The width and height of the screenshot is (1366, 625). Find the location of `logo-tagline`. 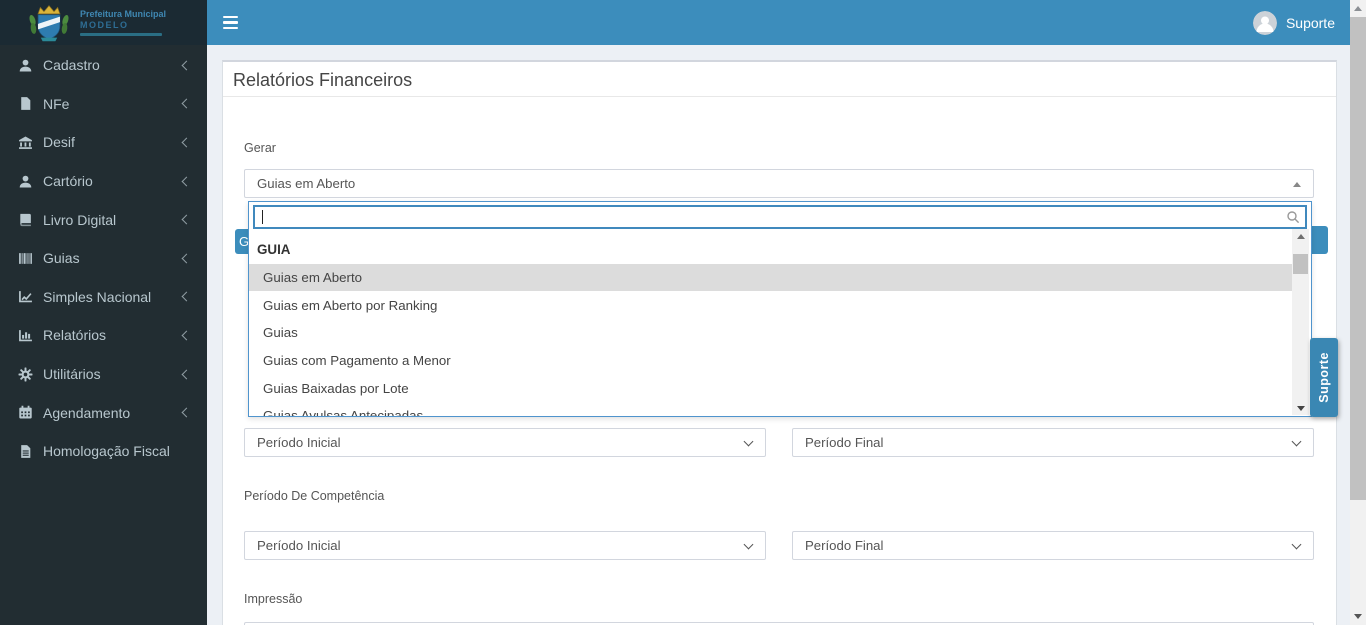

logo-tagline is located at coordinates (121, 35).